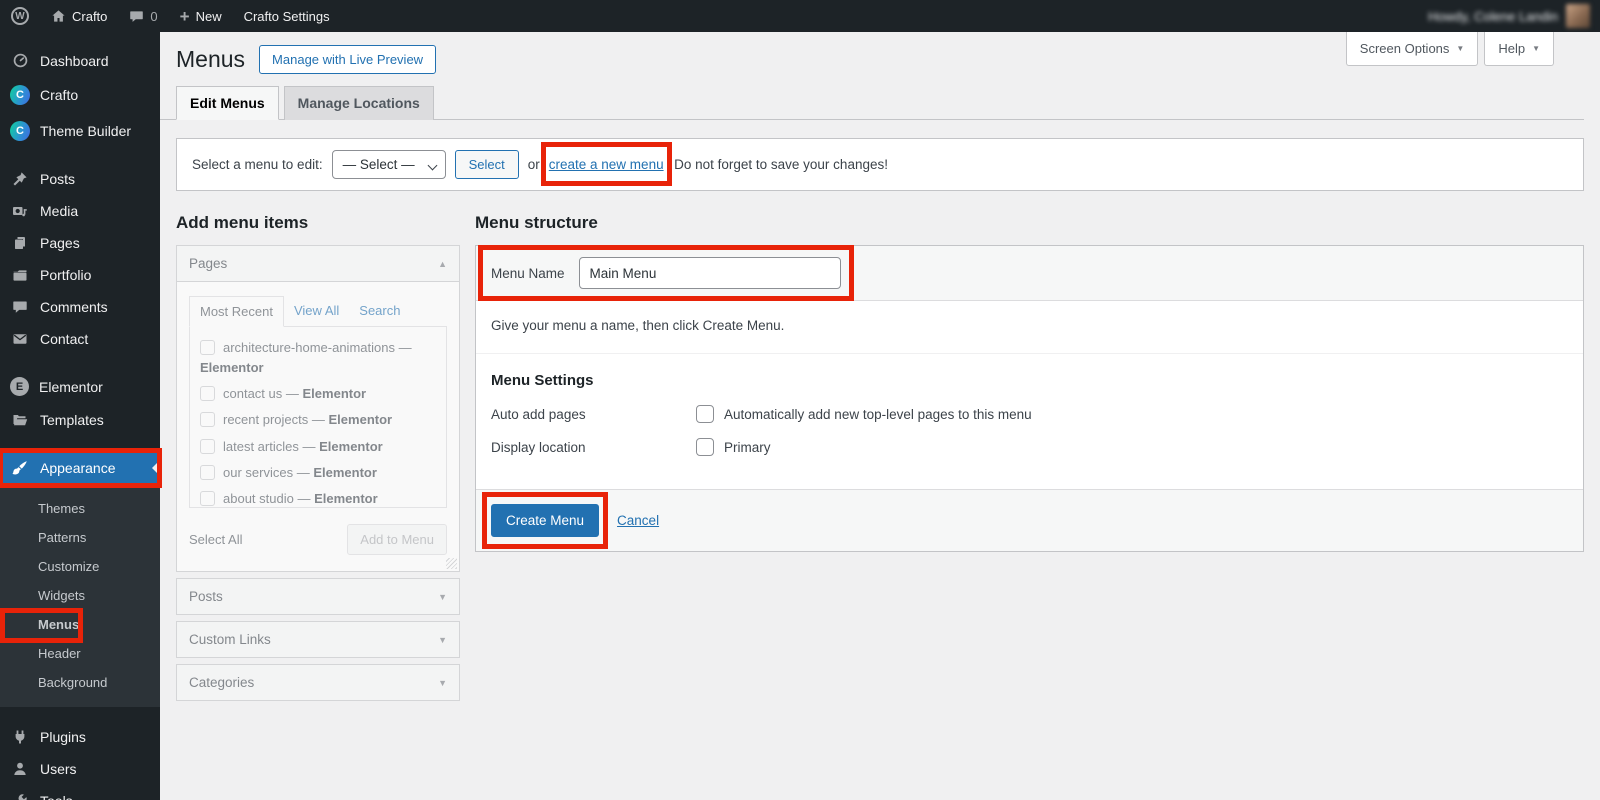 The height and width of the screenshot is (800, 1600). What do you see at coordinates (58, 16) in the screenshot?
I see `home-icon` at bounding box center [58, 16].